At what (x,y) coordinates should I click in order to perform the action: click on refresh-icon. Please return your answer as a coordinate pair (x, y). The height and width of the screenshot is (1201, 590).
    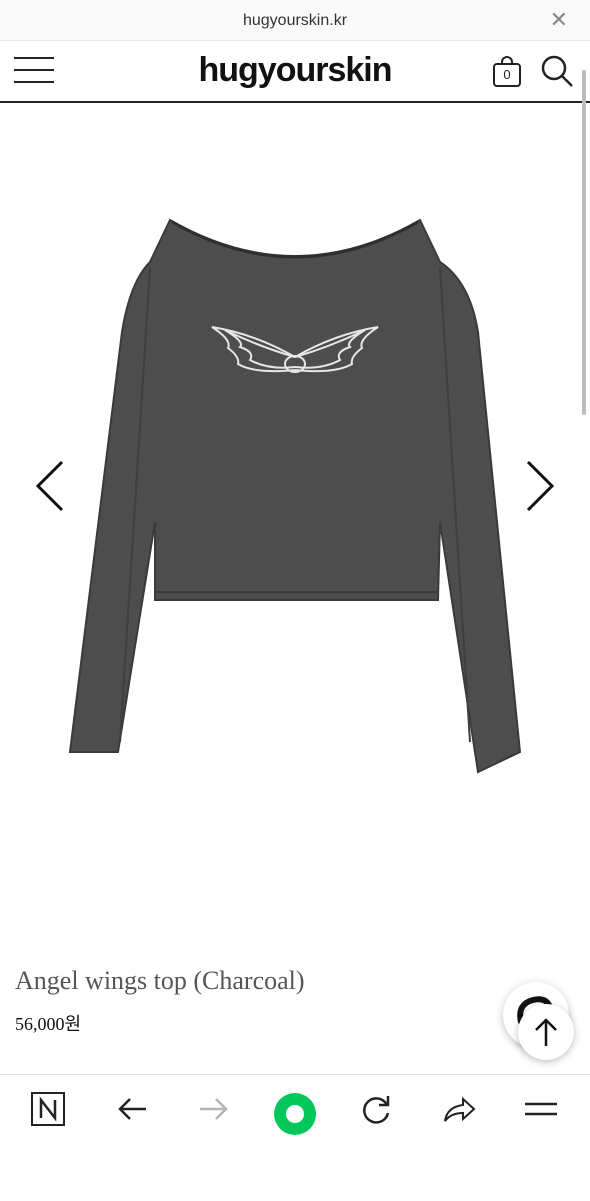
    Looking at the image, I should click on (376, 1113).